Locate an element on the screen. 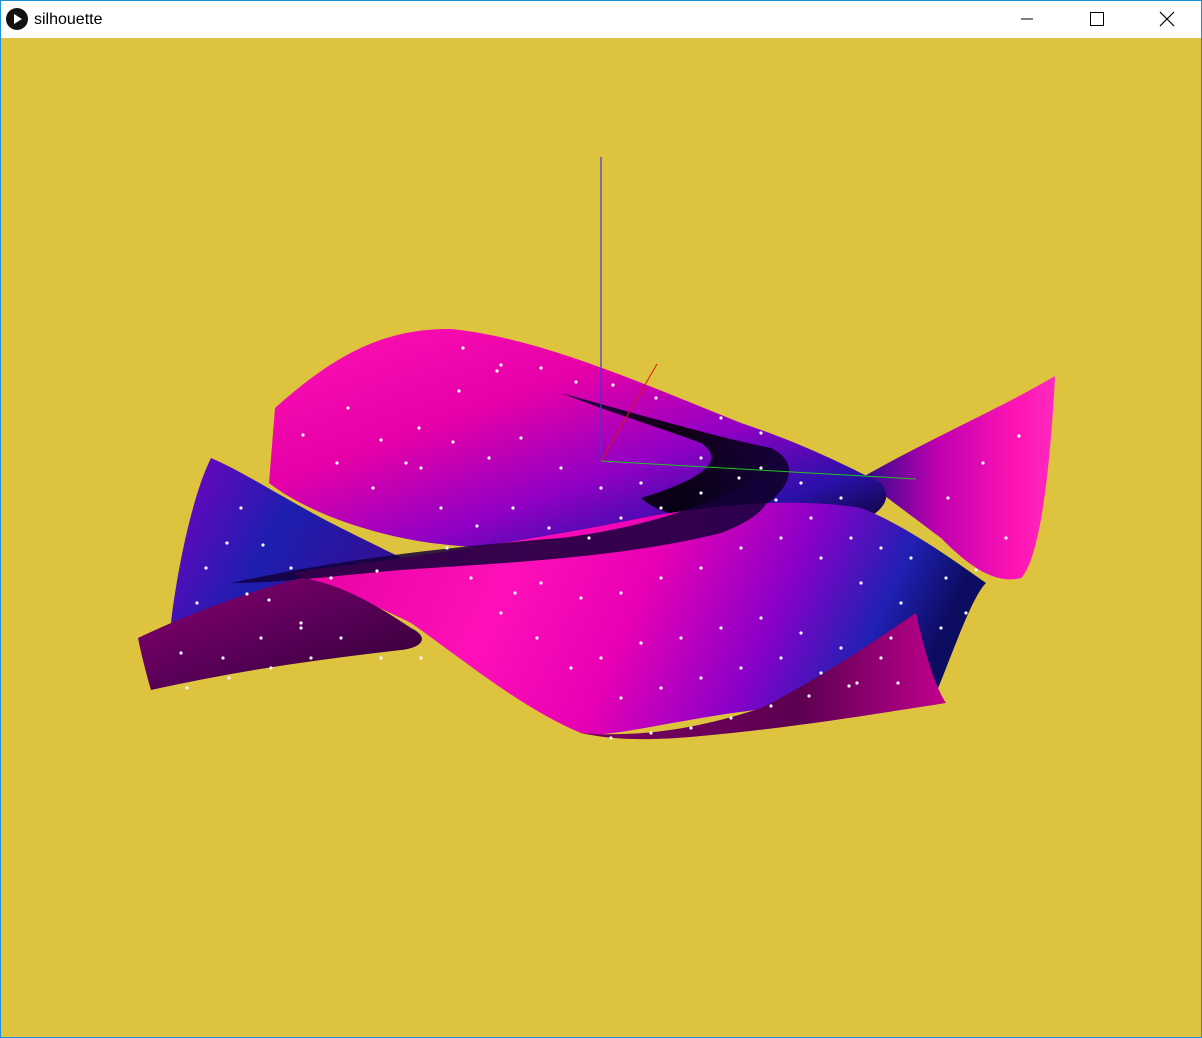 This screenshot has width=1202, height=1038. maximize-icon is located at coordinates (1097, 19).